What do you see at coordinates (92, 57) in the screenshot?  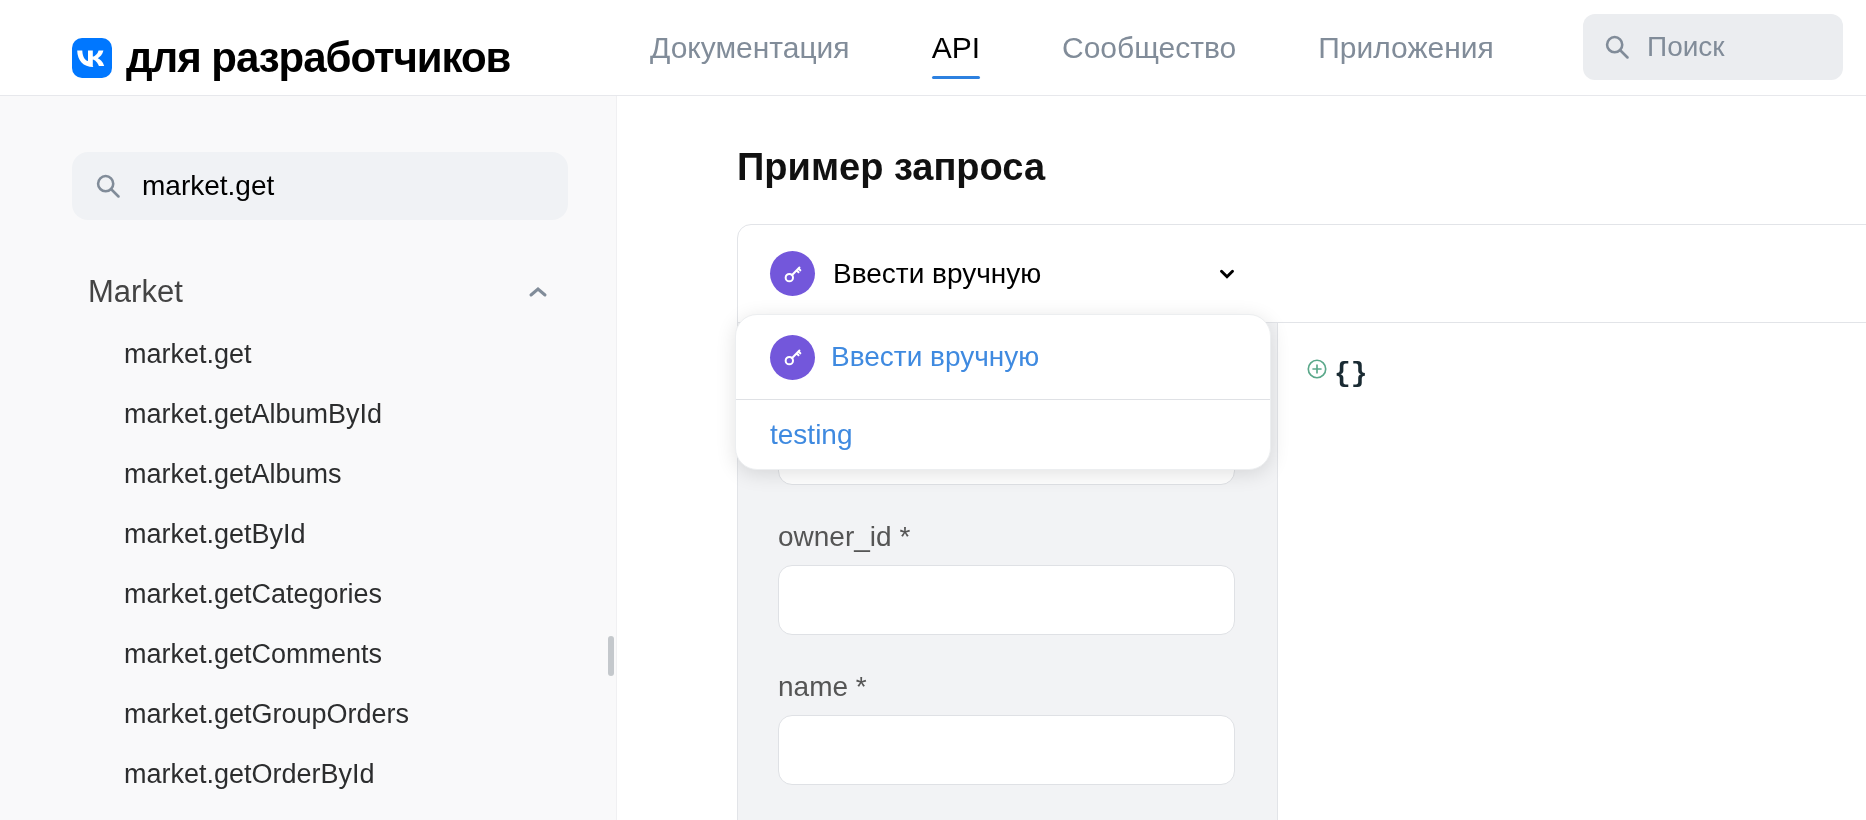 I see `logo-icon` at bounding box center [92, 57].